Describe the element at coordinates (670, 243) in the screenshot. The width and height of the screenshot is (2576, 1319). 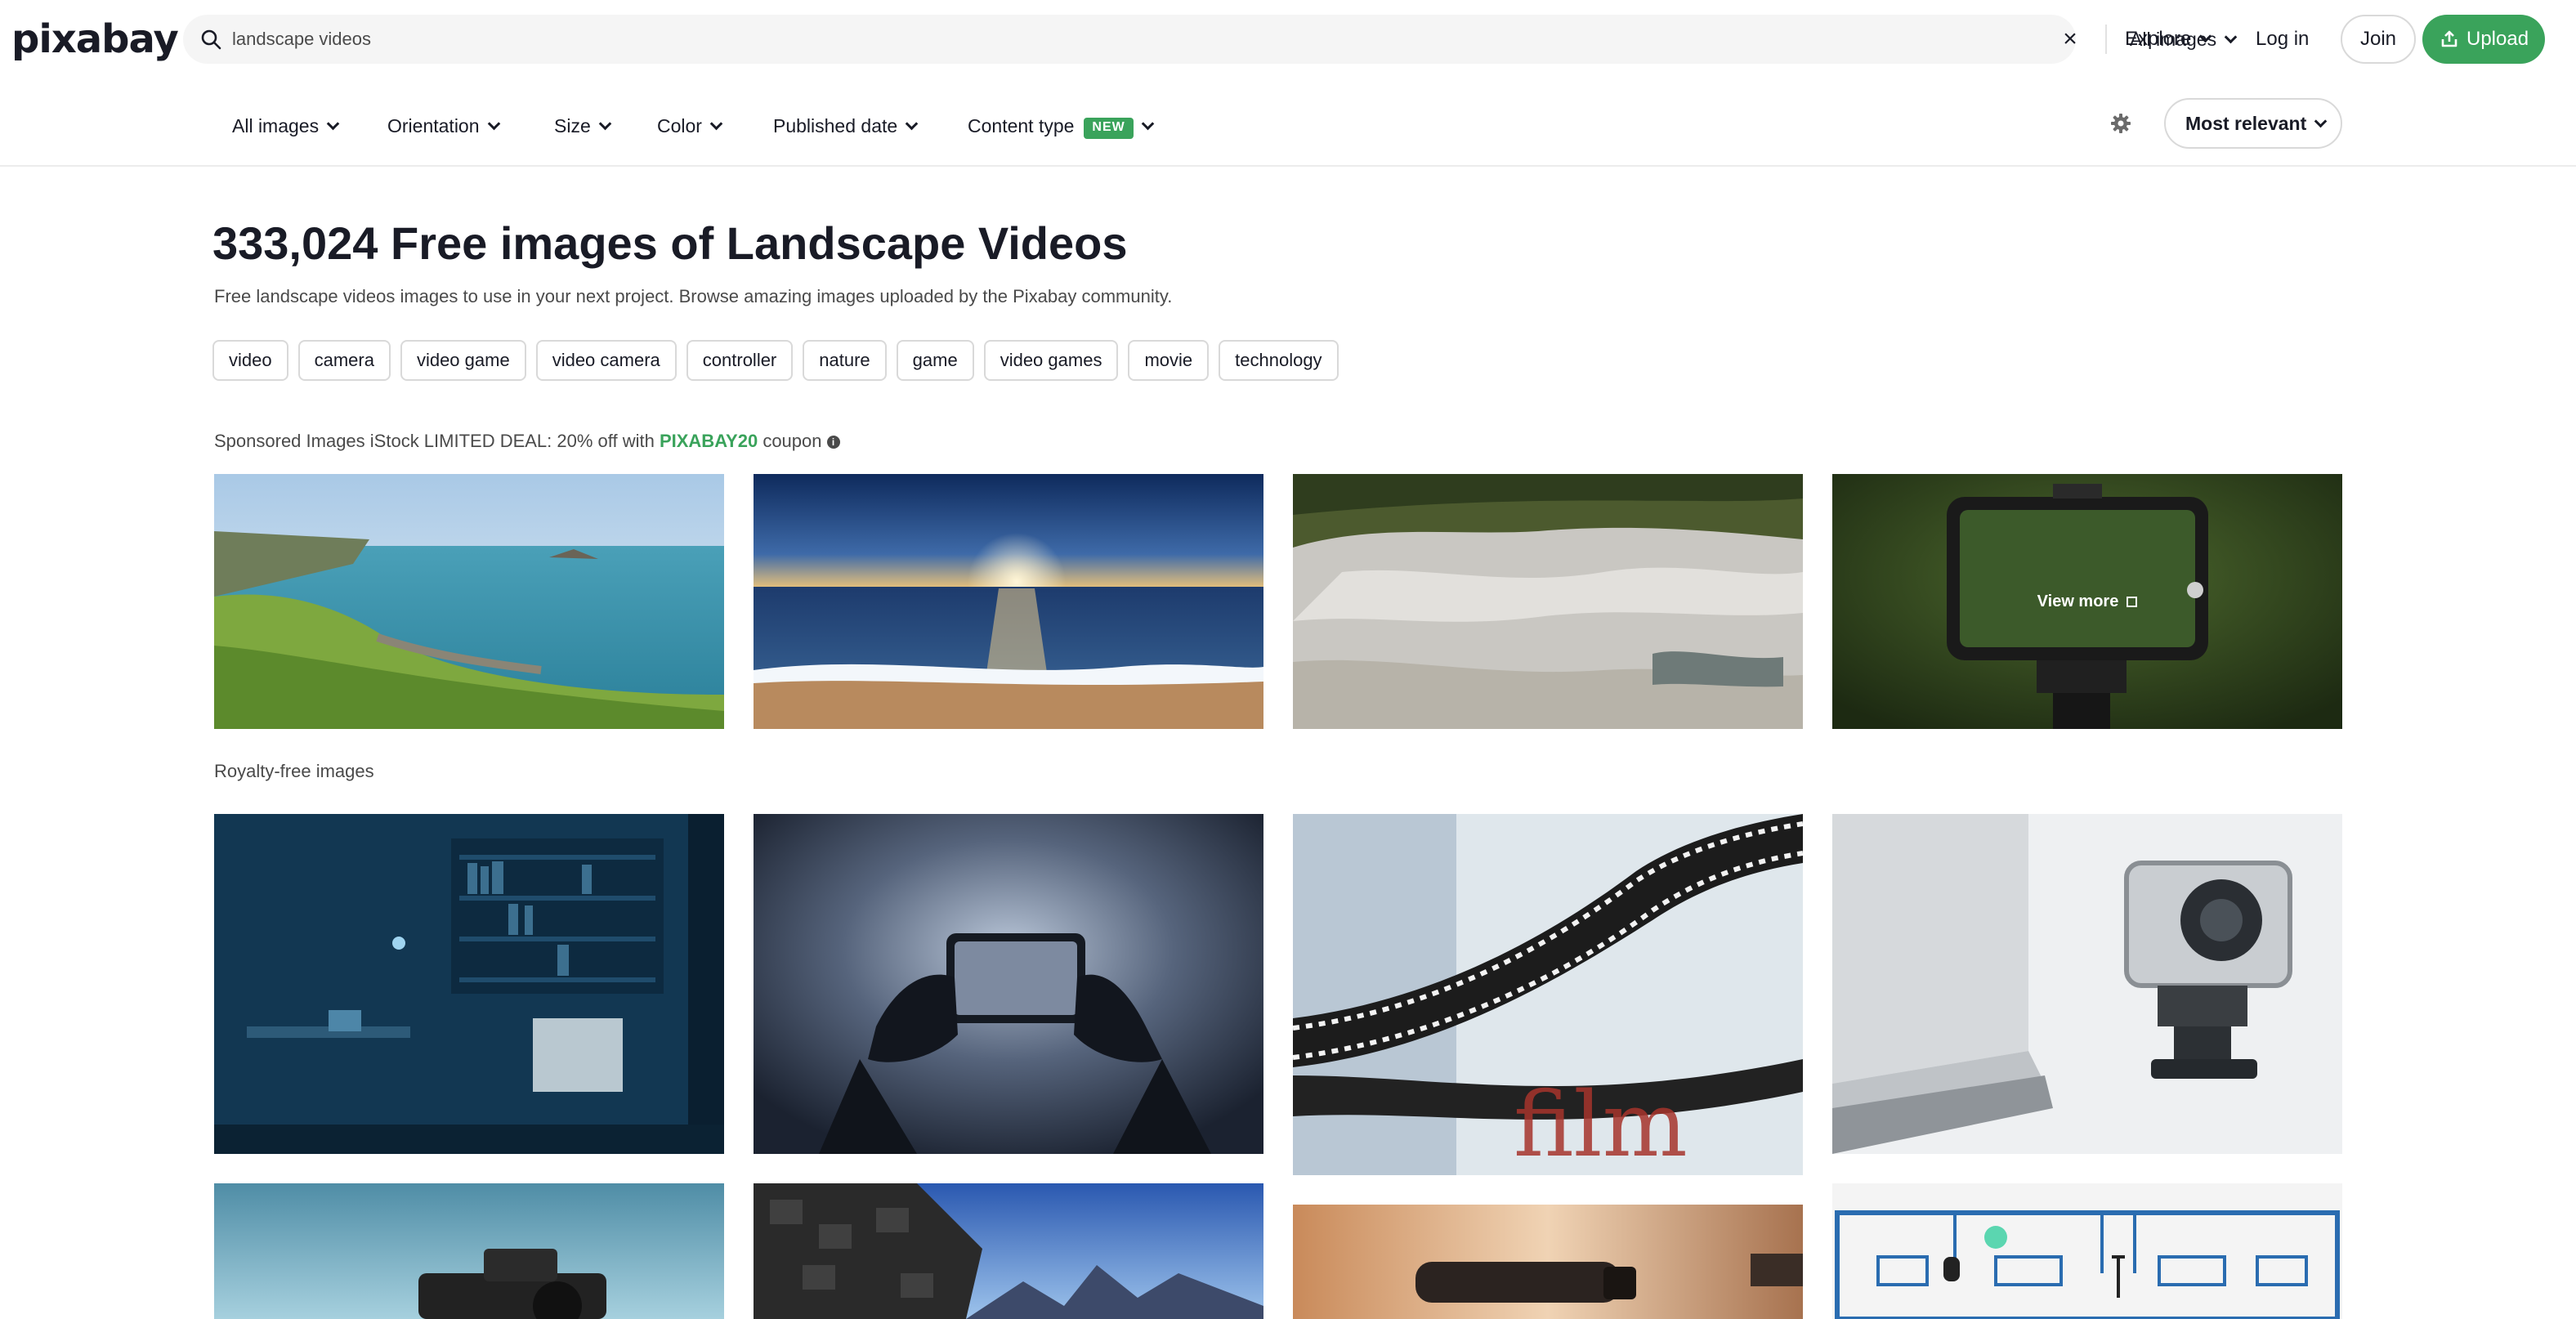
I see `page-title: 333,024 Free images of Landscape Videos` at that location.